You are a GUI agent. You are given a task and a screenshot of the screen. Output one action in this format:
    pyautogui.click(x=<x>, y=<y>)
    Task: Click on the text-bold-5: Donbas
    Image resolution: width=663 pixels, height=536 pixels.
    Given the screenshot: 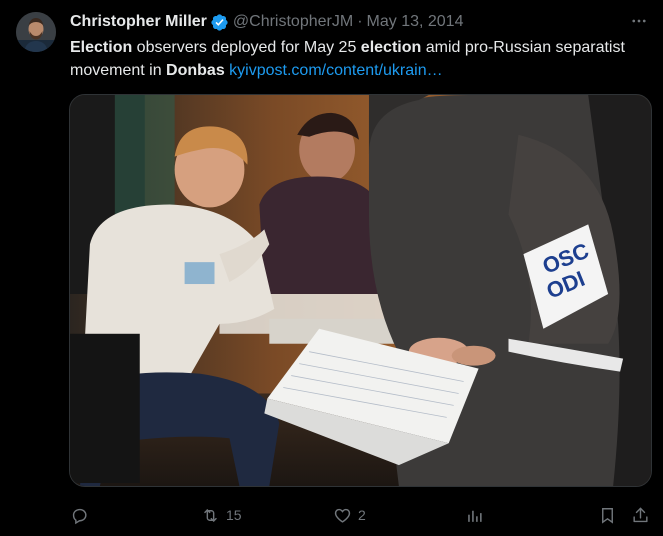 What is the action you would take?
    pyautogui.click(x=195, y=70)
    